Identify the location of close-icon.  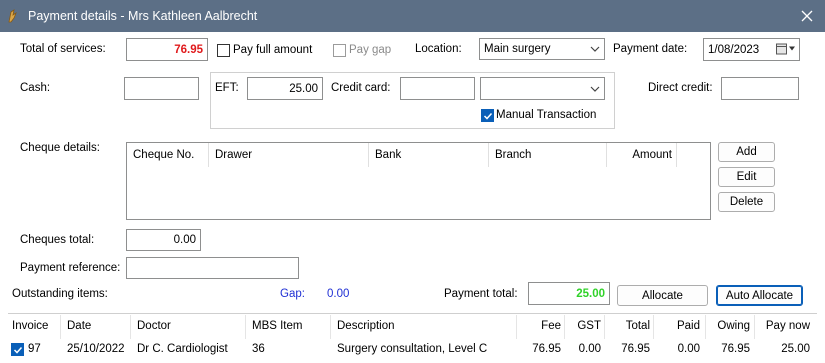
(807, 16).